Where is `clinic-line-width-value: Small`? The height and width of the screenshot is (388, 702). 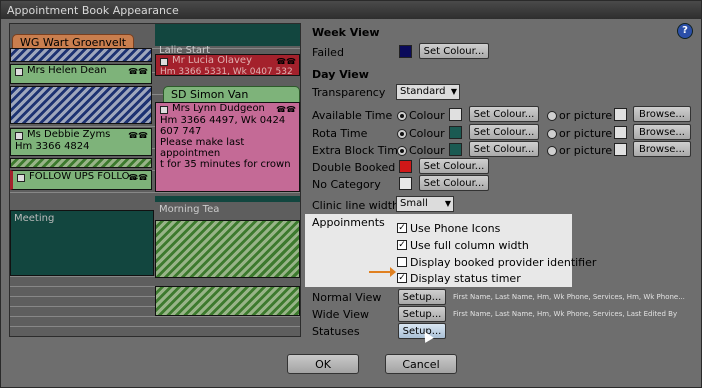
clinic-line-width-value: Small is located at coordinates (414, 203).